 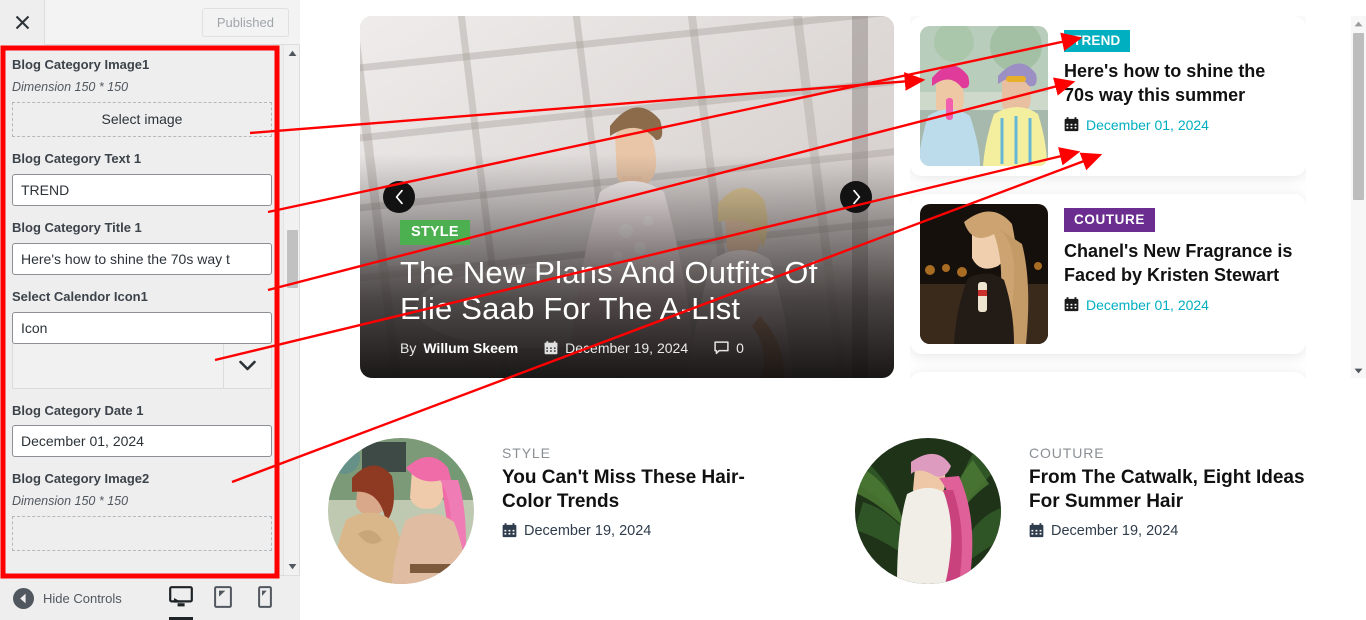 What do you see at coordinates (1108, 375) in the screenshot?
I see `side-article-card-partial` at bounding box center [1108, 375].